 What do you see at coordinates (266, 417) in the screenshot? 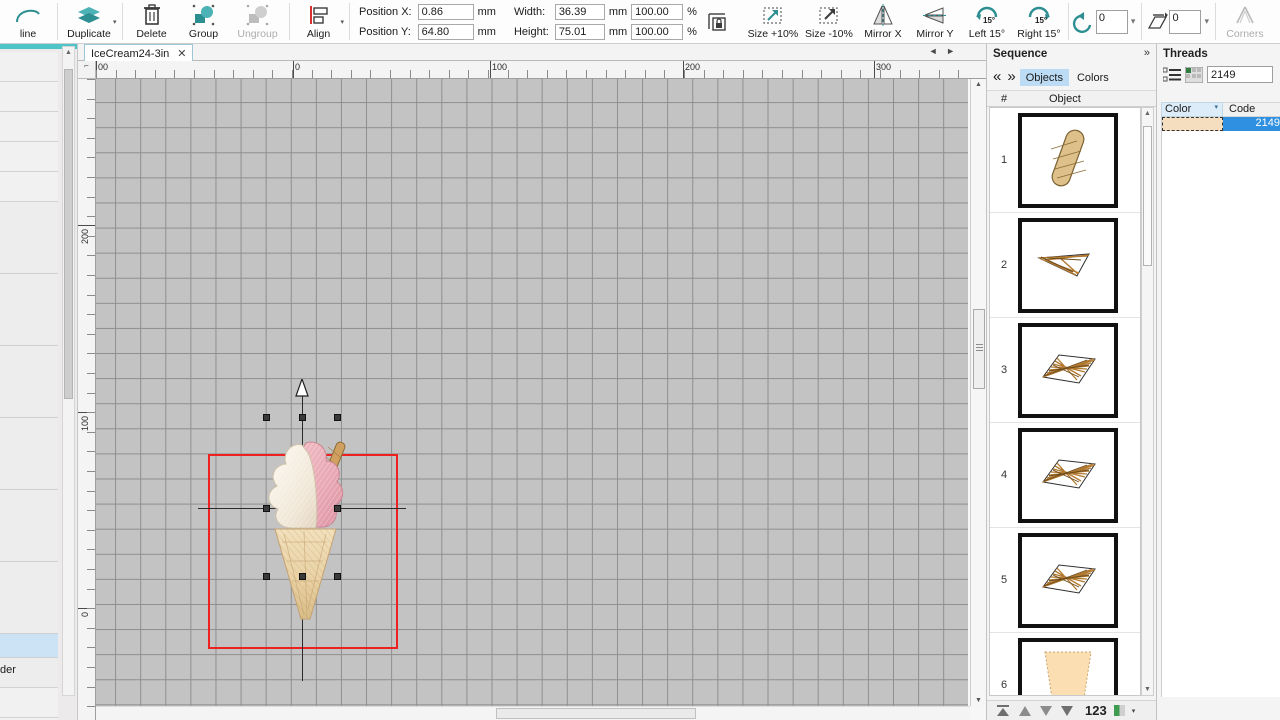
I see `resize-handle-top-left` at bounding box center [266, 417].